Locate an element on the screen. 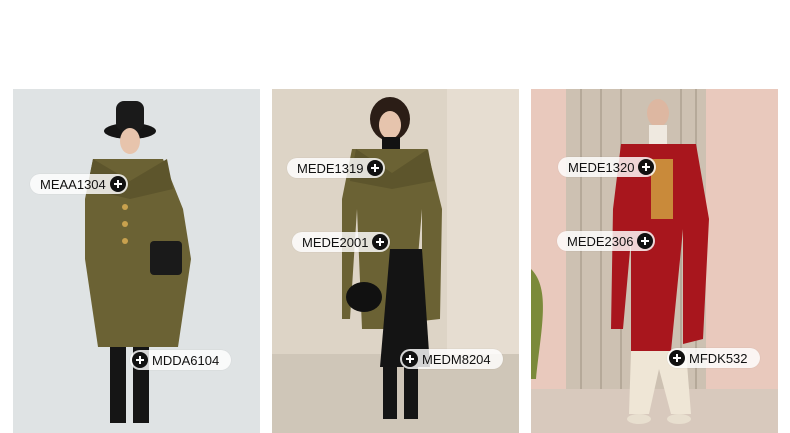 The height and width of the screenshot is (433, 790). product-code: MEDE2306 is located at coordinates (600, 241).